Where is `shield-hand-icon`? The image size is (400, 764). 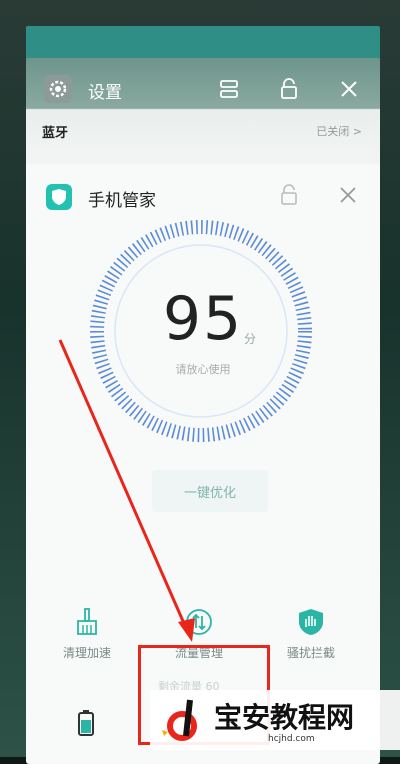
shield-hand-icon is located at coordinates (311, 622).